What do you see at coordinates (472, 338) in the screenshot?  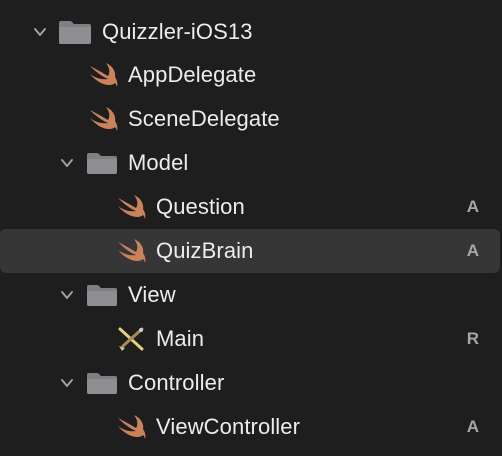 I see `source-control-status-badge: R` at bounding box center [472, 338].